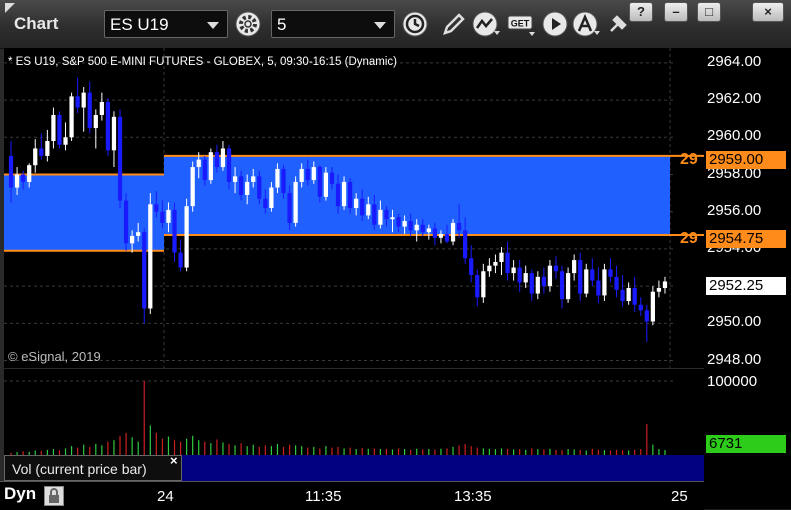 This screenshot has height=510, width=791. I want to click on price-axis-label: 2948.00, so click(734, 359).